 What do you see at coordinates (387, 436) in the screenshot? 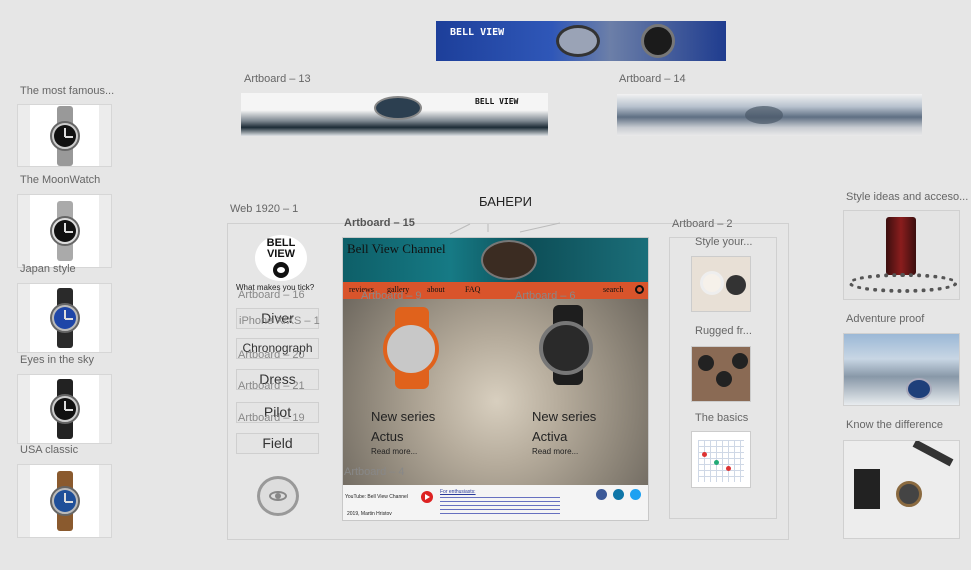
I see `product-subtitle: Actus` at bounding box center [387, 436].